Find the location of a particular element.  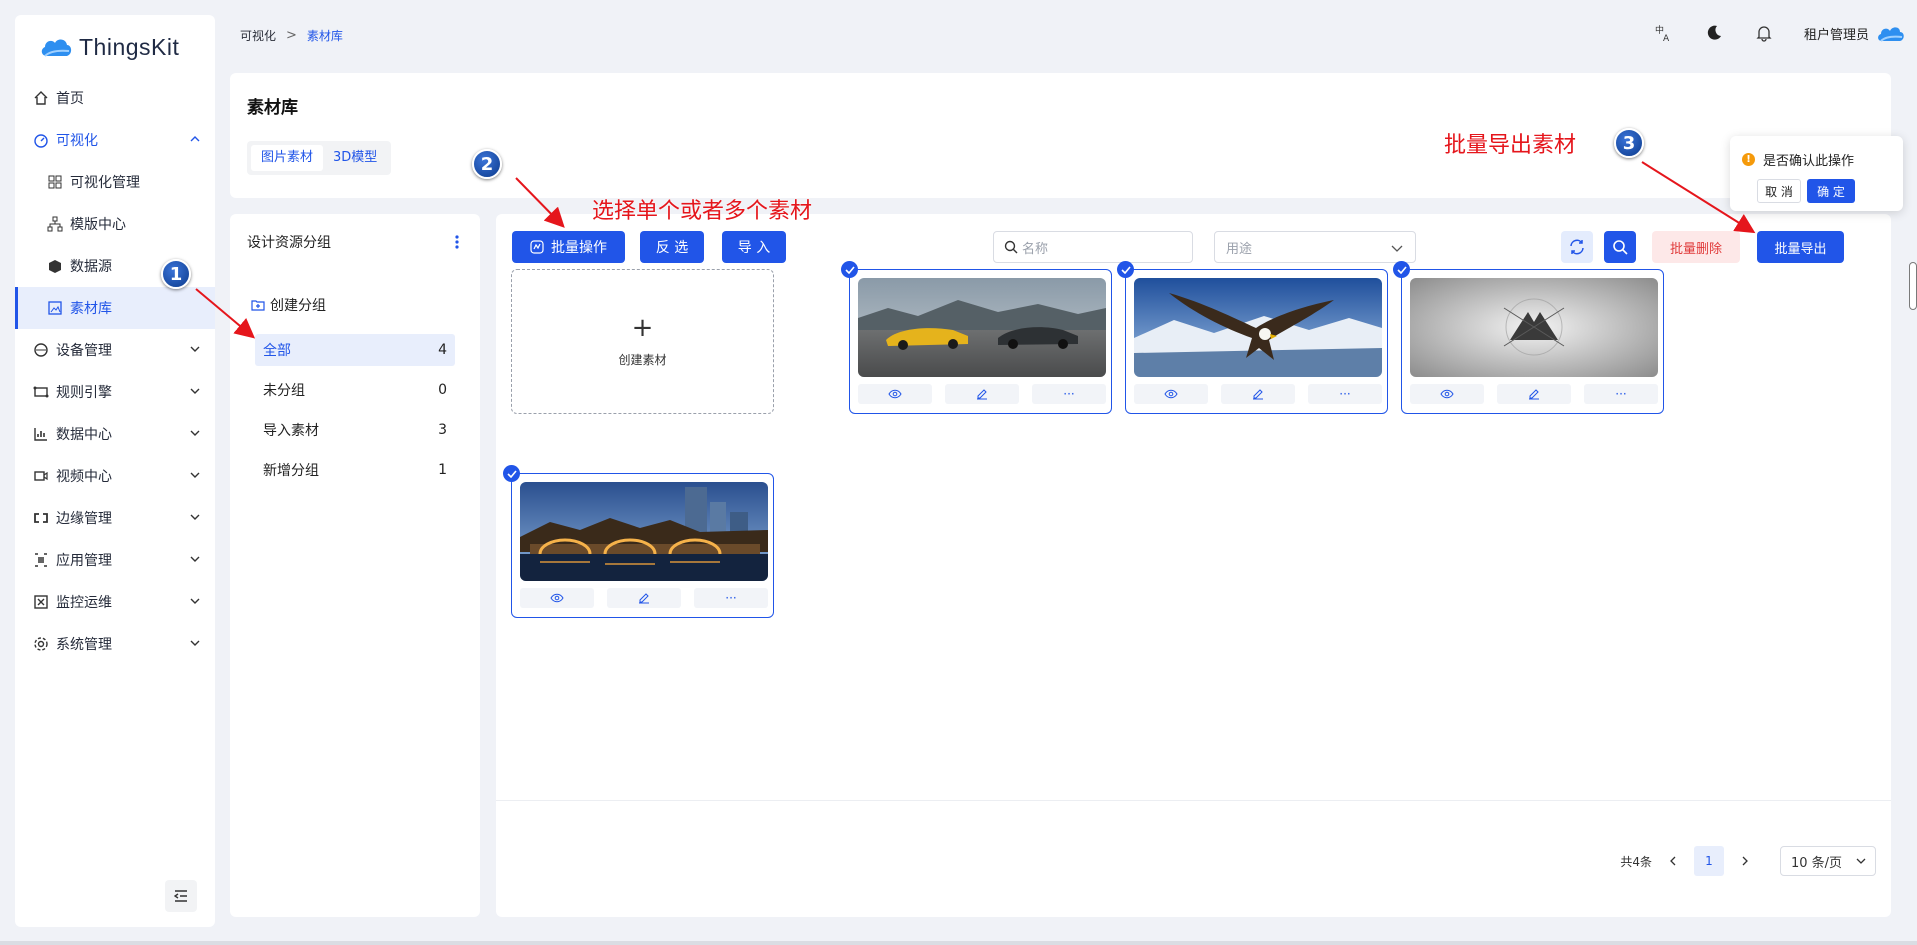

sidebar-item-visualization: 可视化 is located at coordinates (115, 140).